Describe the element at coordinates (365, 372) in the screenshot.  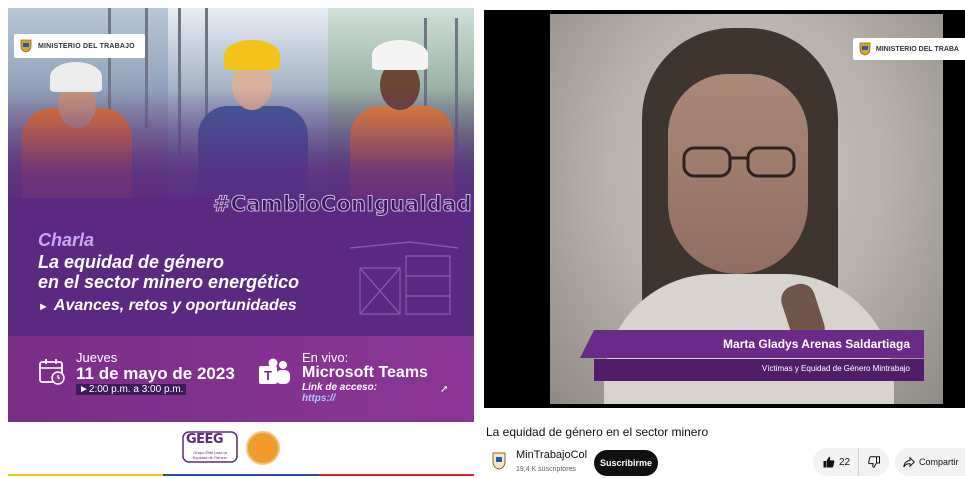
I see `platform-name: Microsoft Teams` at that location.